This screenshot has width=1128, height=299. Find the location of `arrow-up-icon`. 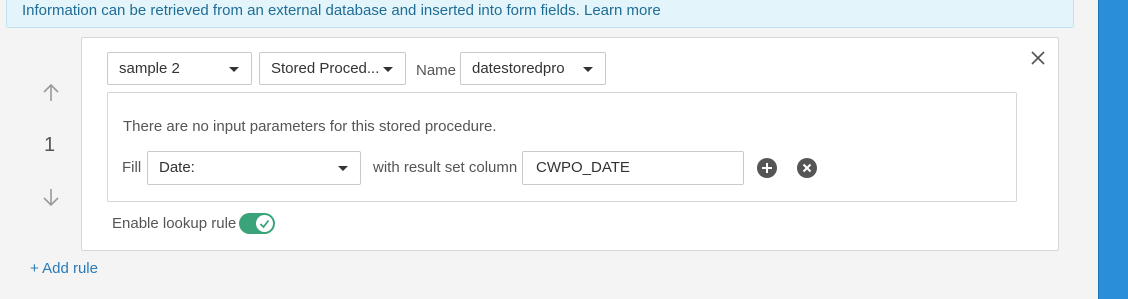

arrow-up-icon is located at coordinates (51, 93).